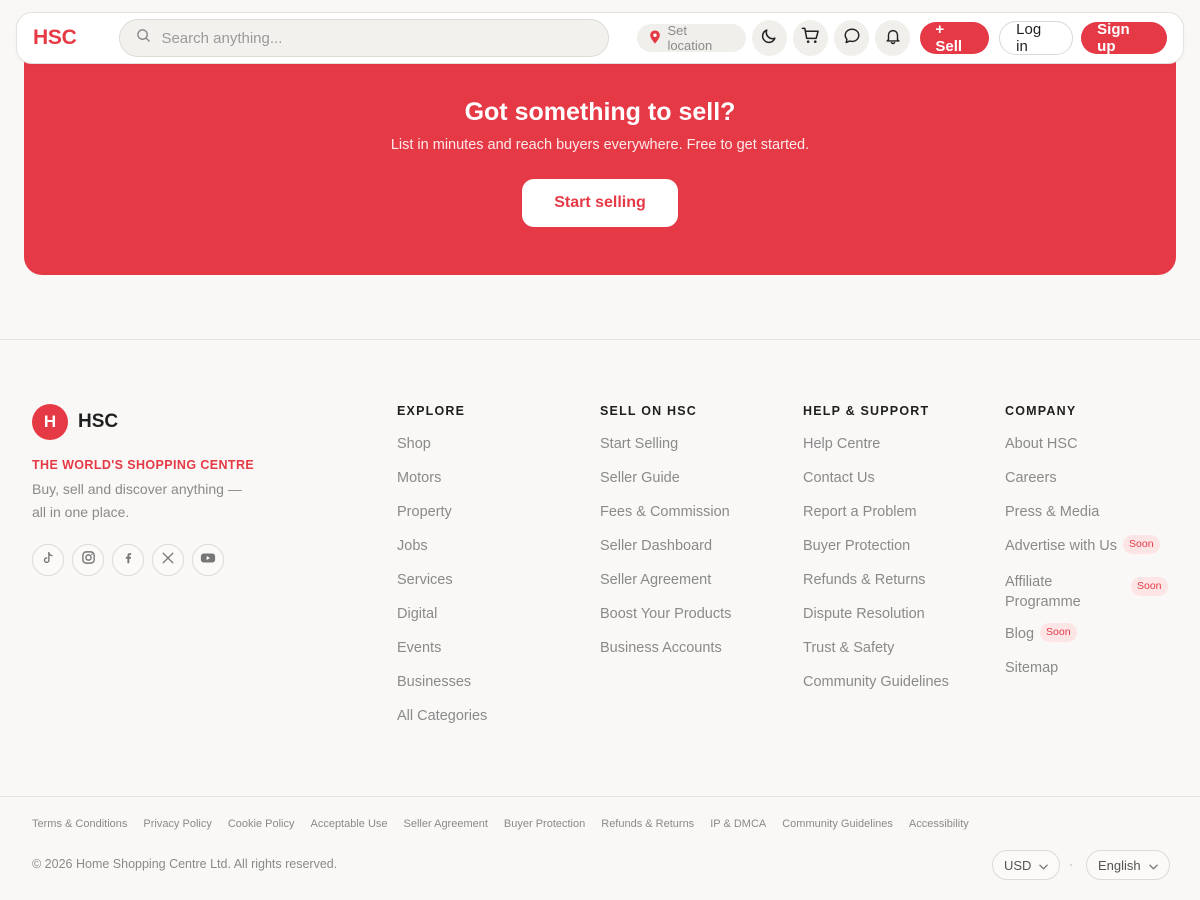 Image resolution: width=1200 pixels, height=900 pixels. Describe the element at coordinates (665, 622) in the screenshot. I see `footer-link: Boost Your Products` at that location.